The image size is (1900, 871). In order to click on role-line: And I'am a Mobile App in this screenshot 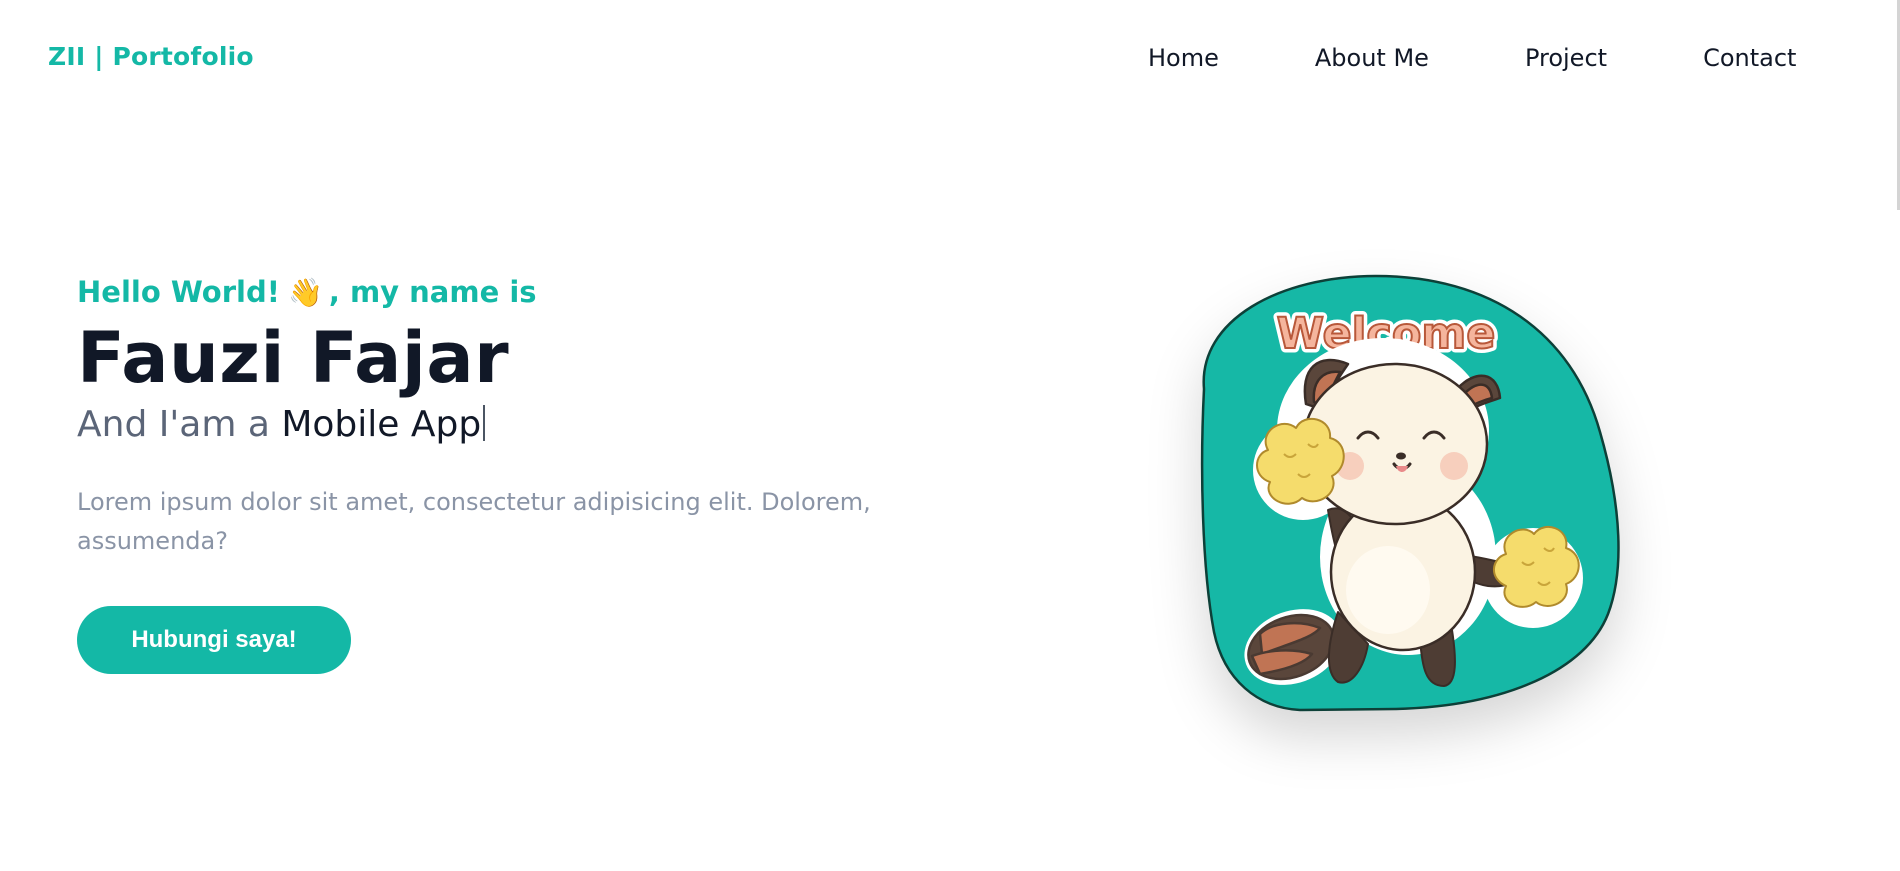, I will do `click(527, 425)`.